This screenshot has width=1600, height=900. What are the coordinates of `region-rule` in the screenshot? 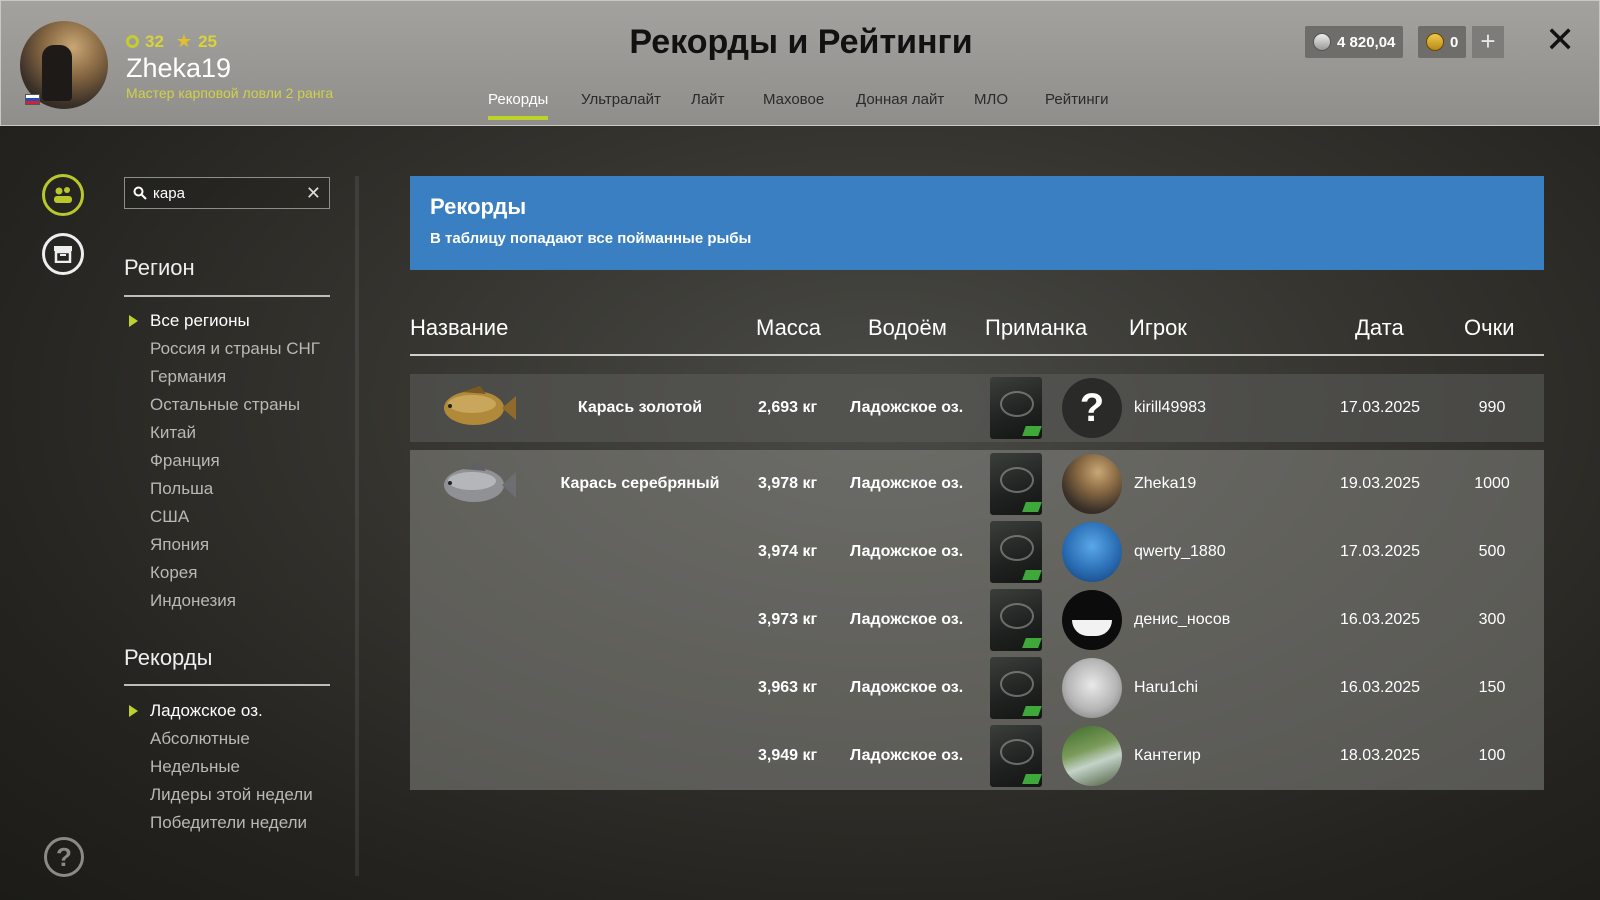 It's located at (227, 296).